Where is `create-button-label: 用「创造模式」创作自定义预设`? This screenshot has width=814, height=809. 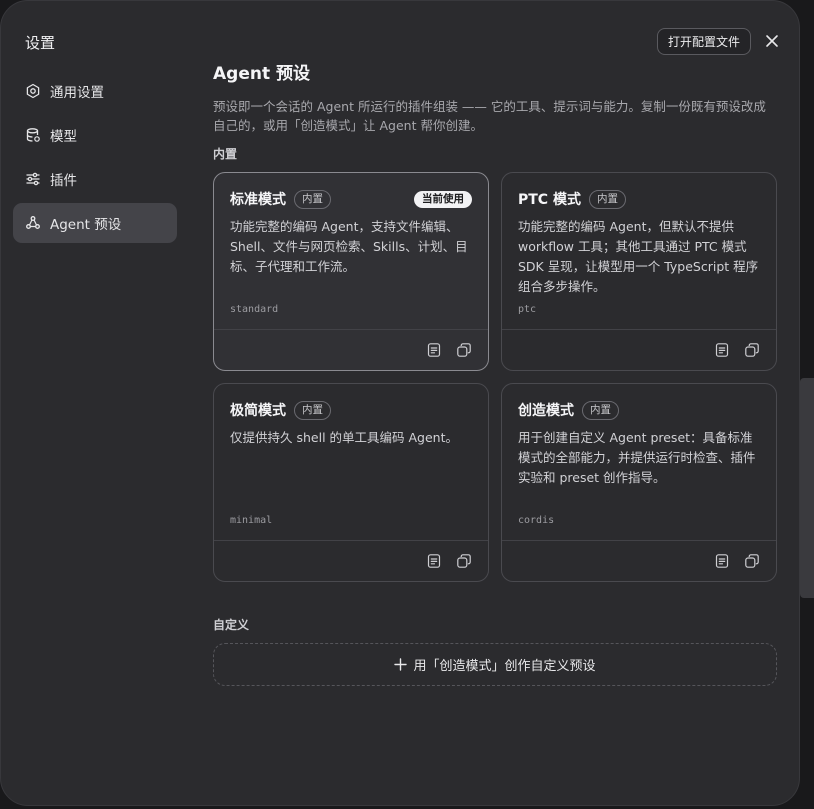 create-button-label: 用「创造模式」创作自定义预设 is located at coordinates (504, 666).